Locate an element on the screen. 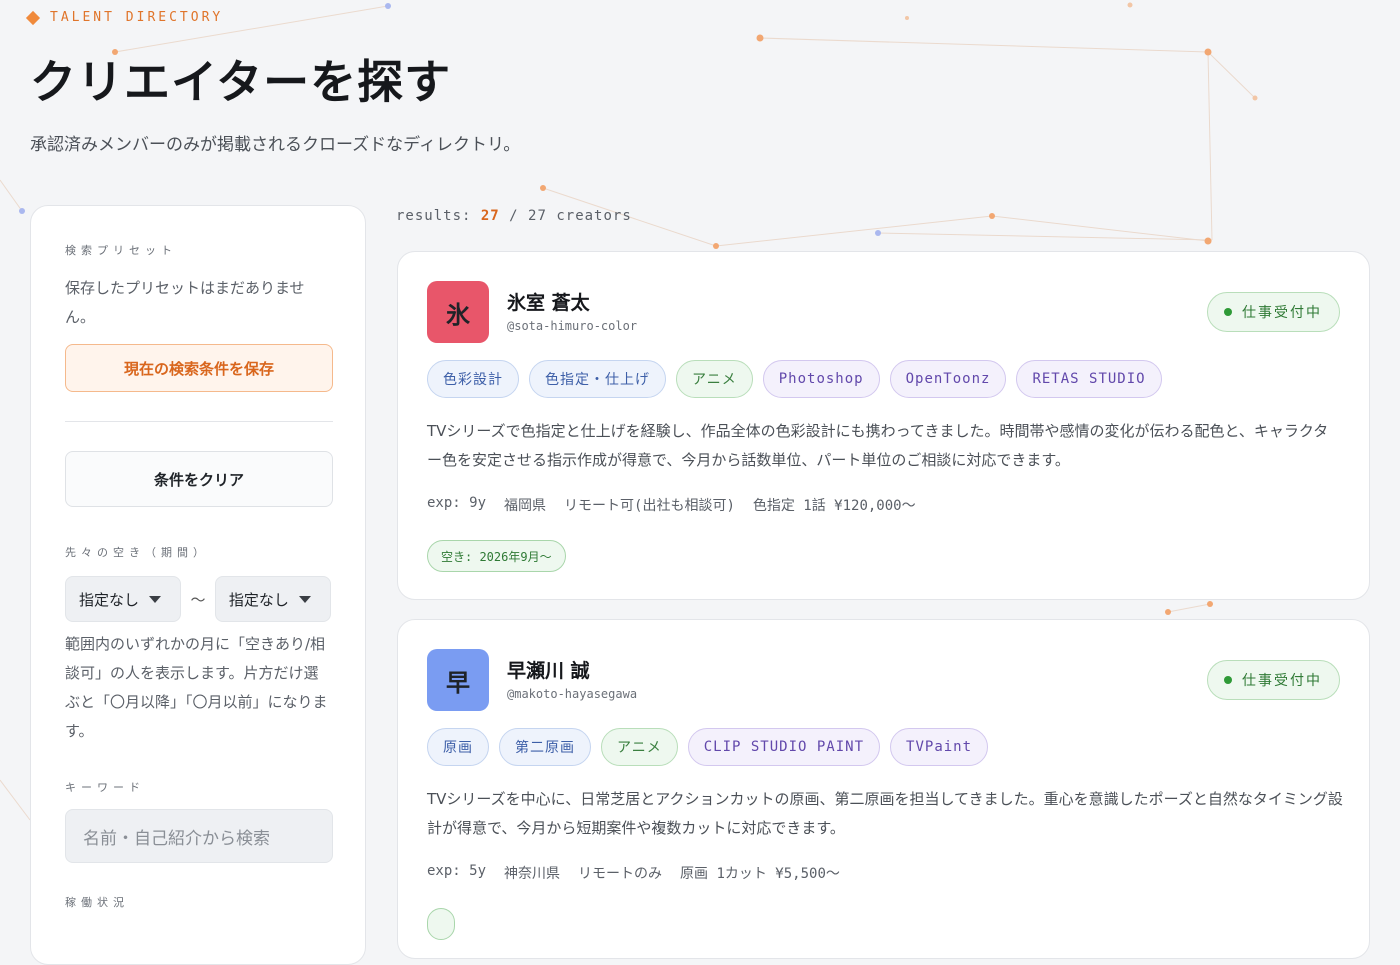 Image resolution: width=1400 pixels, height=965 pixels. period-from-select: 指定なし is located at coordinates (123, 599).